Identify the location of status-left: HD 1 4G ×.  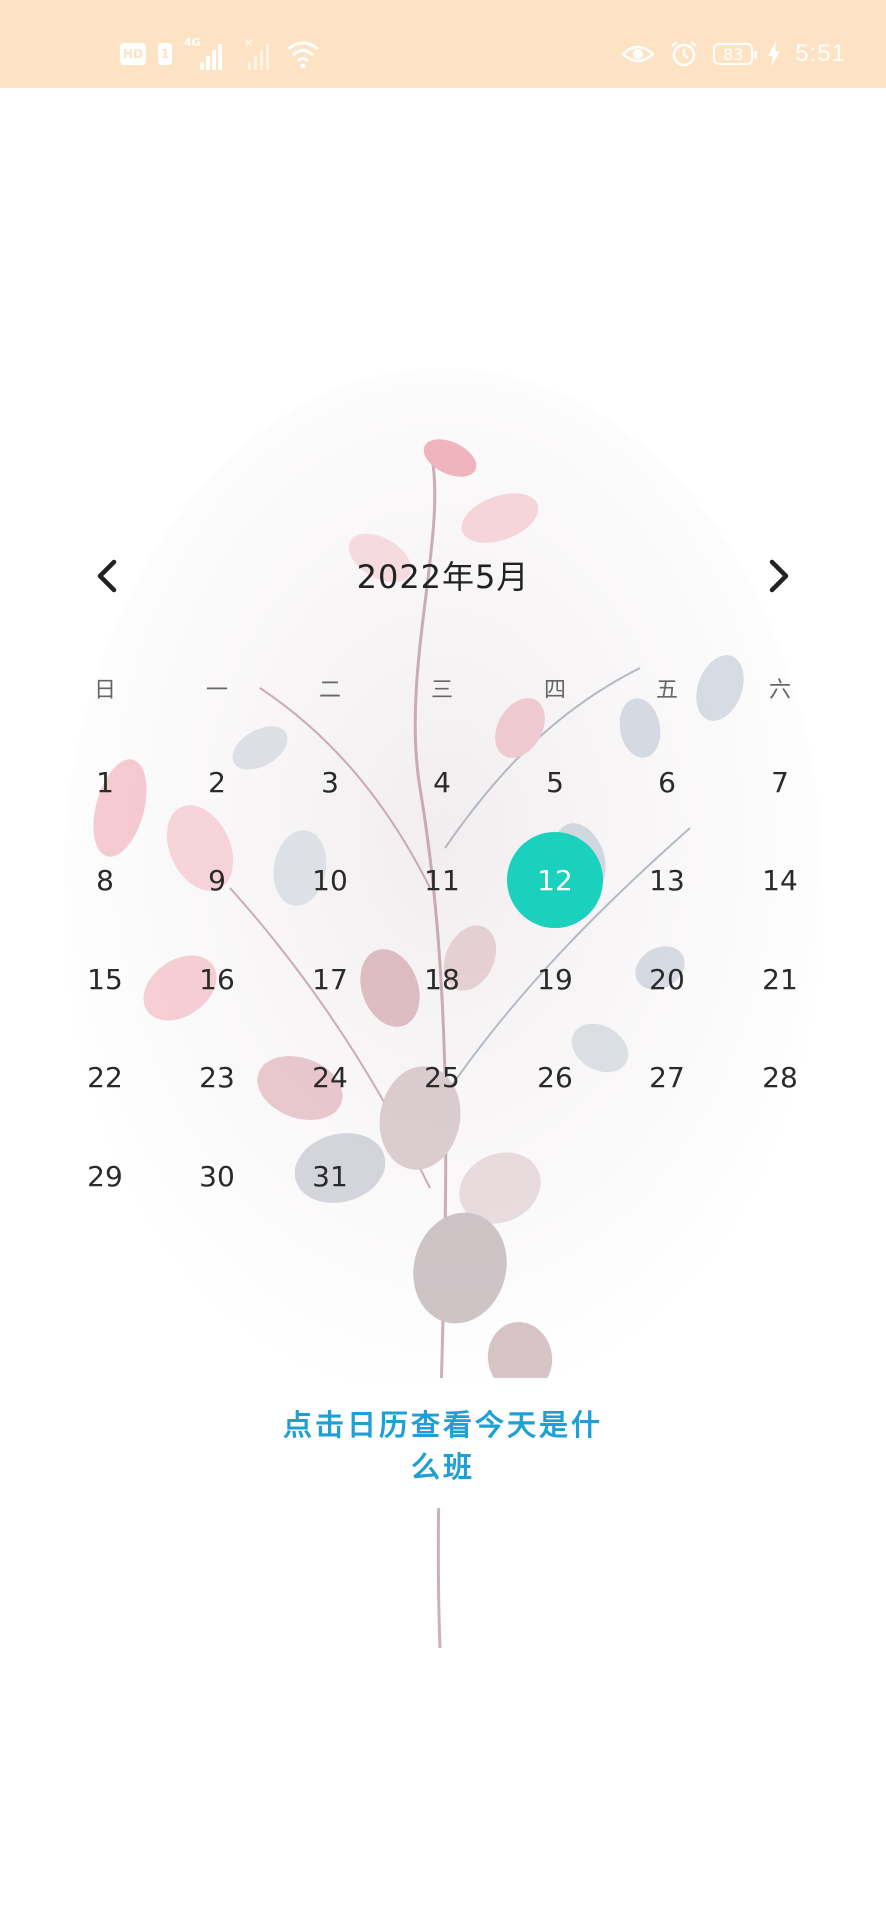
(220, 54).